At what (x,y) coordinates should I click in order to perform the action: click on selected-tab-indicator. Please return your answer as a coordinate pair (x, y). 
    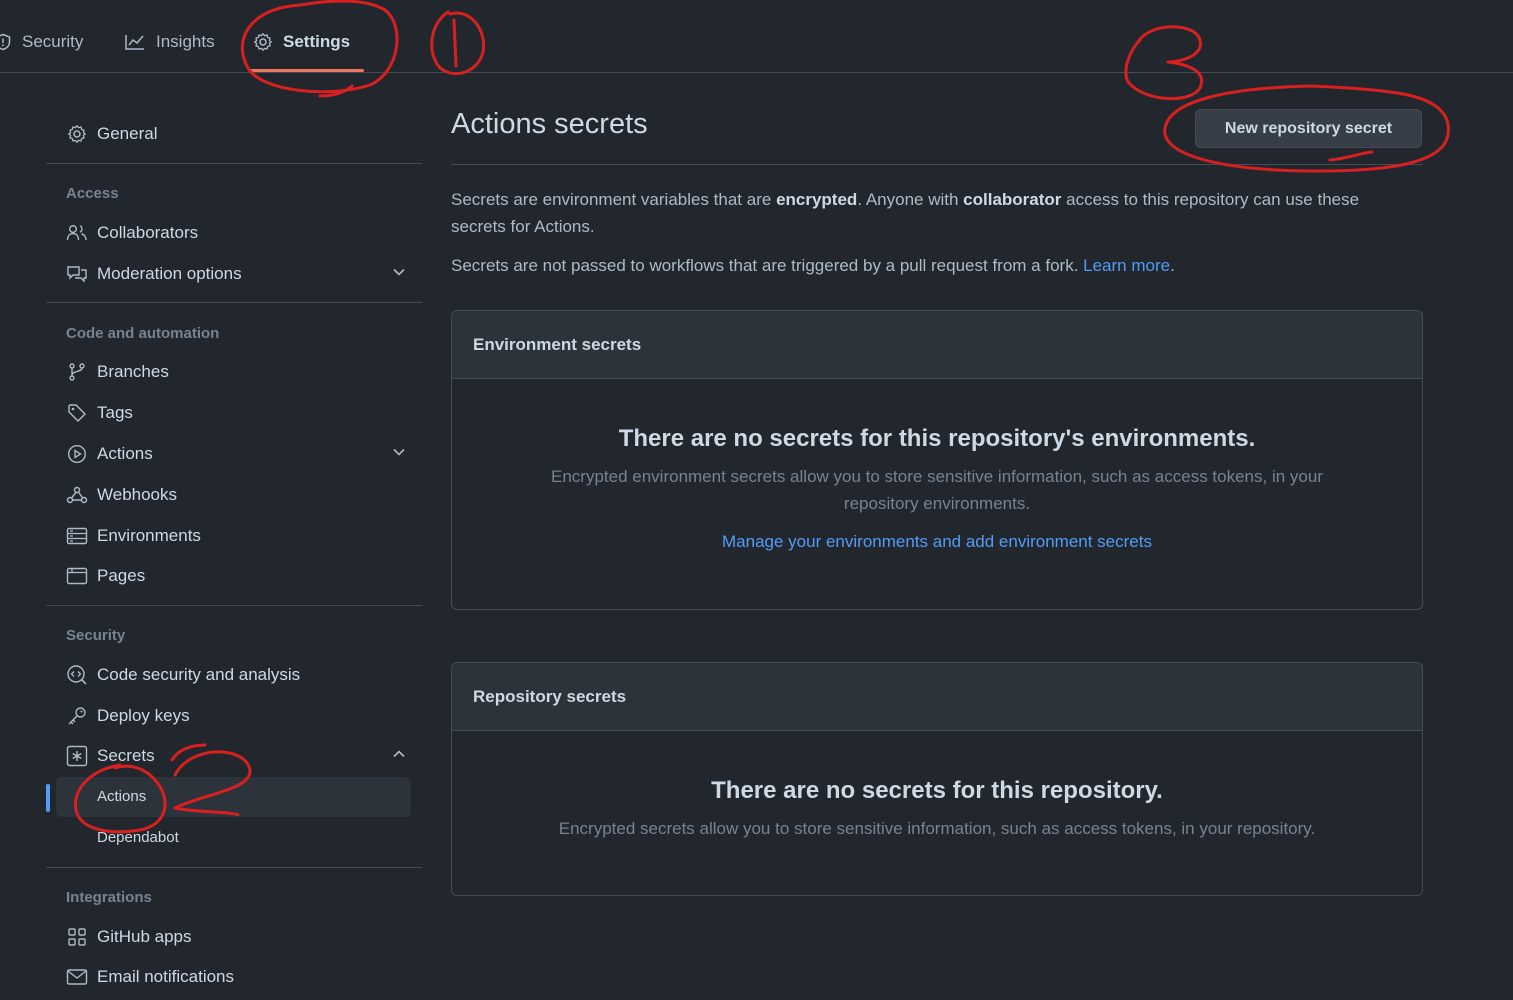
    Looking at the image, I should click on (306, 70).